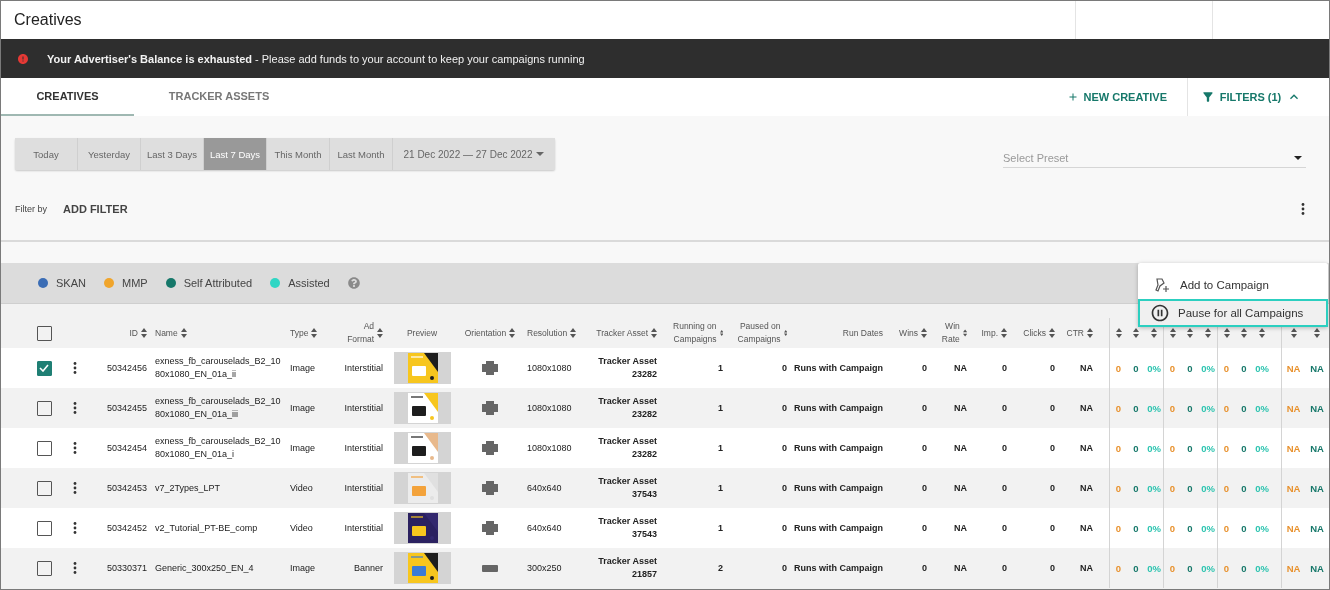 The height and width of the screenshot is (590, 1330). Describe the element at coordinates (109, 154) in the screenshot. I see `date-range-button: Yesterday` at that location.